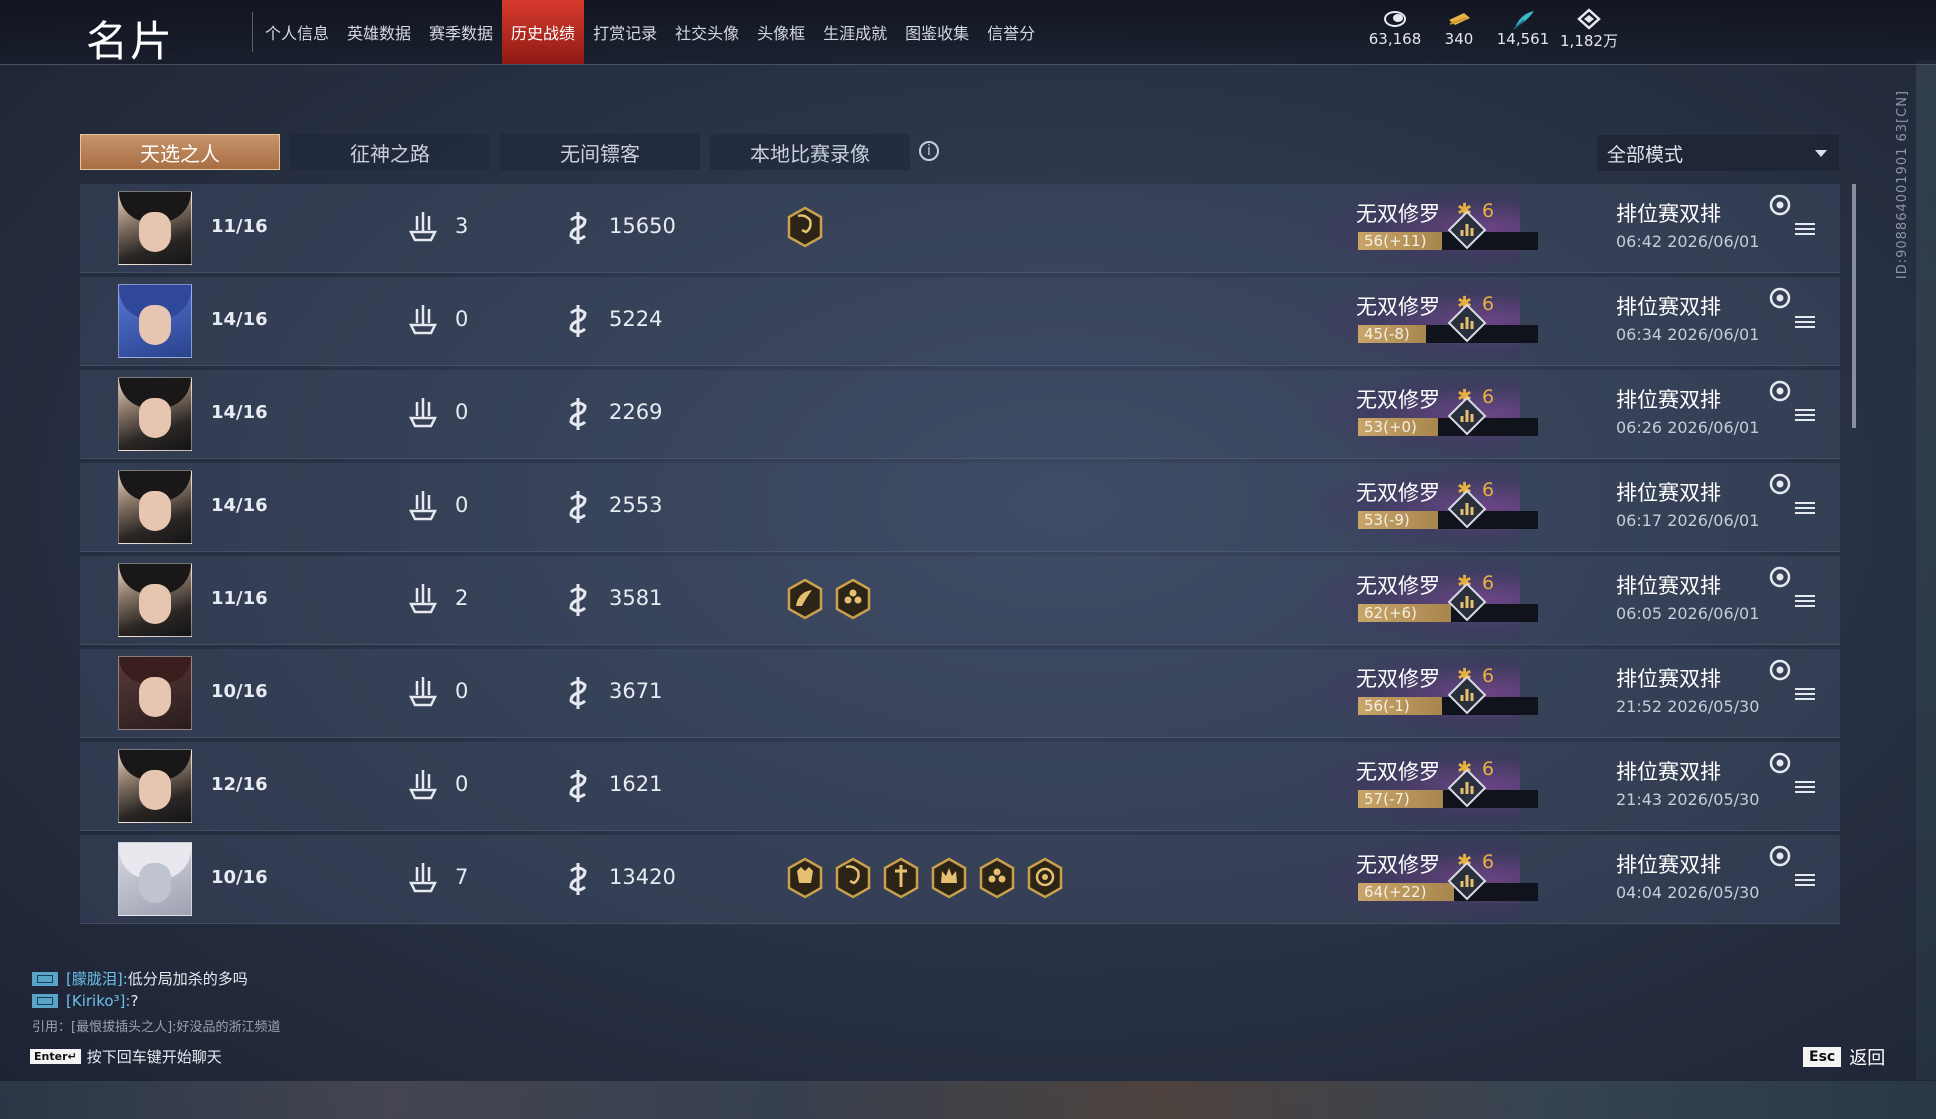  What do you see at coordinates (297, 32) in the screenshot?
I see `nav-tab-0: 个人信息` at bounding box center [297, 32].